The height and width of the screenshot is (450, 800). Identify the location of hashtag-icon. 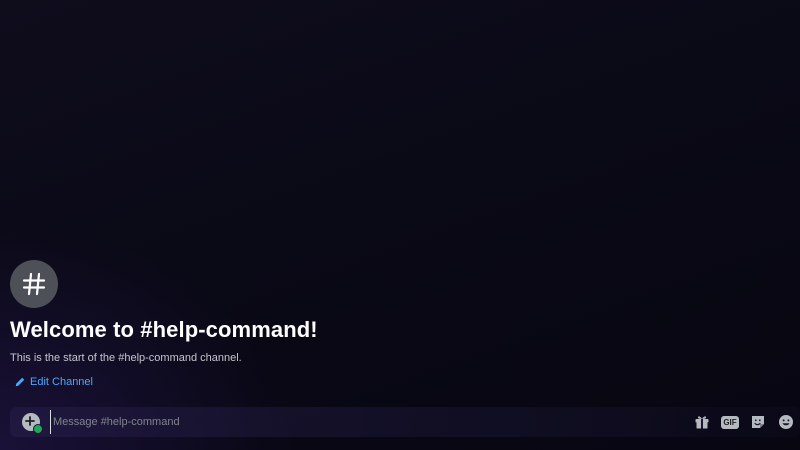
(34, 284).